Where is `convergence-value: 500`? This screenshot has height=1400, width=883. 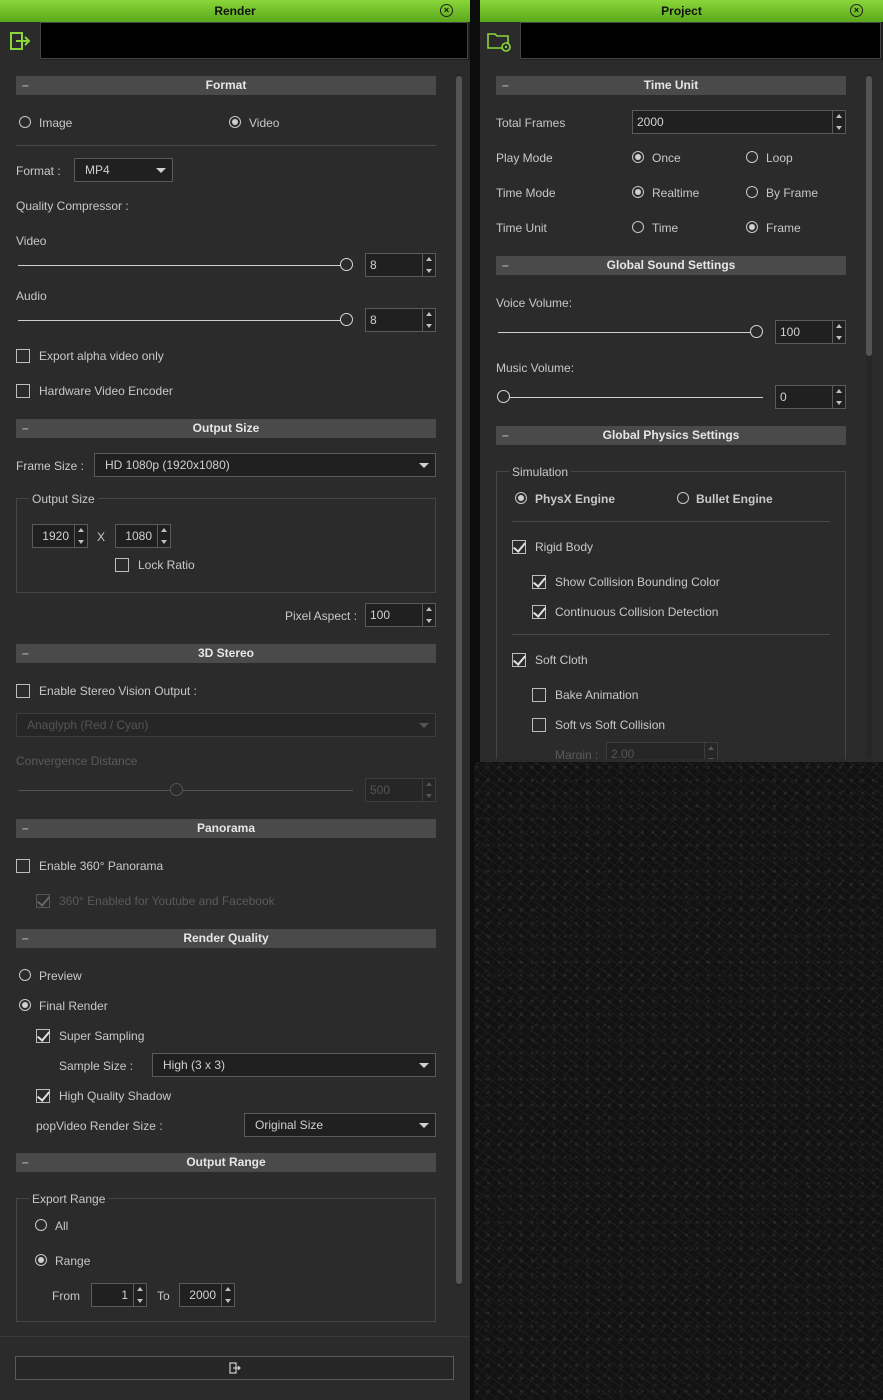 convergence-value: 500 is located at coordinates (380, 790).